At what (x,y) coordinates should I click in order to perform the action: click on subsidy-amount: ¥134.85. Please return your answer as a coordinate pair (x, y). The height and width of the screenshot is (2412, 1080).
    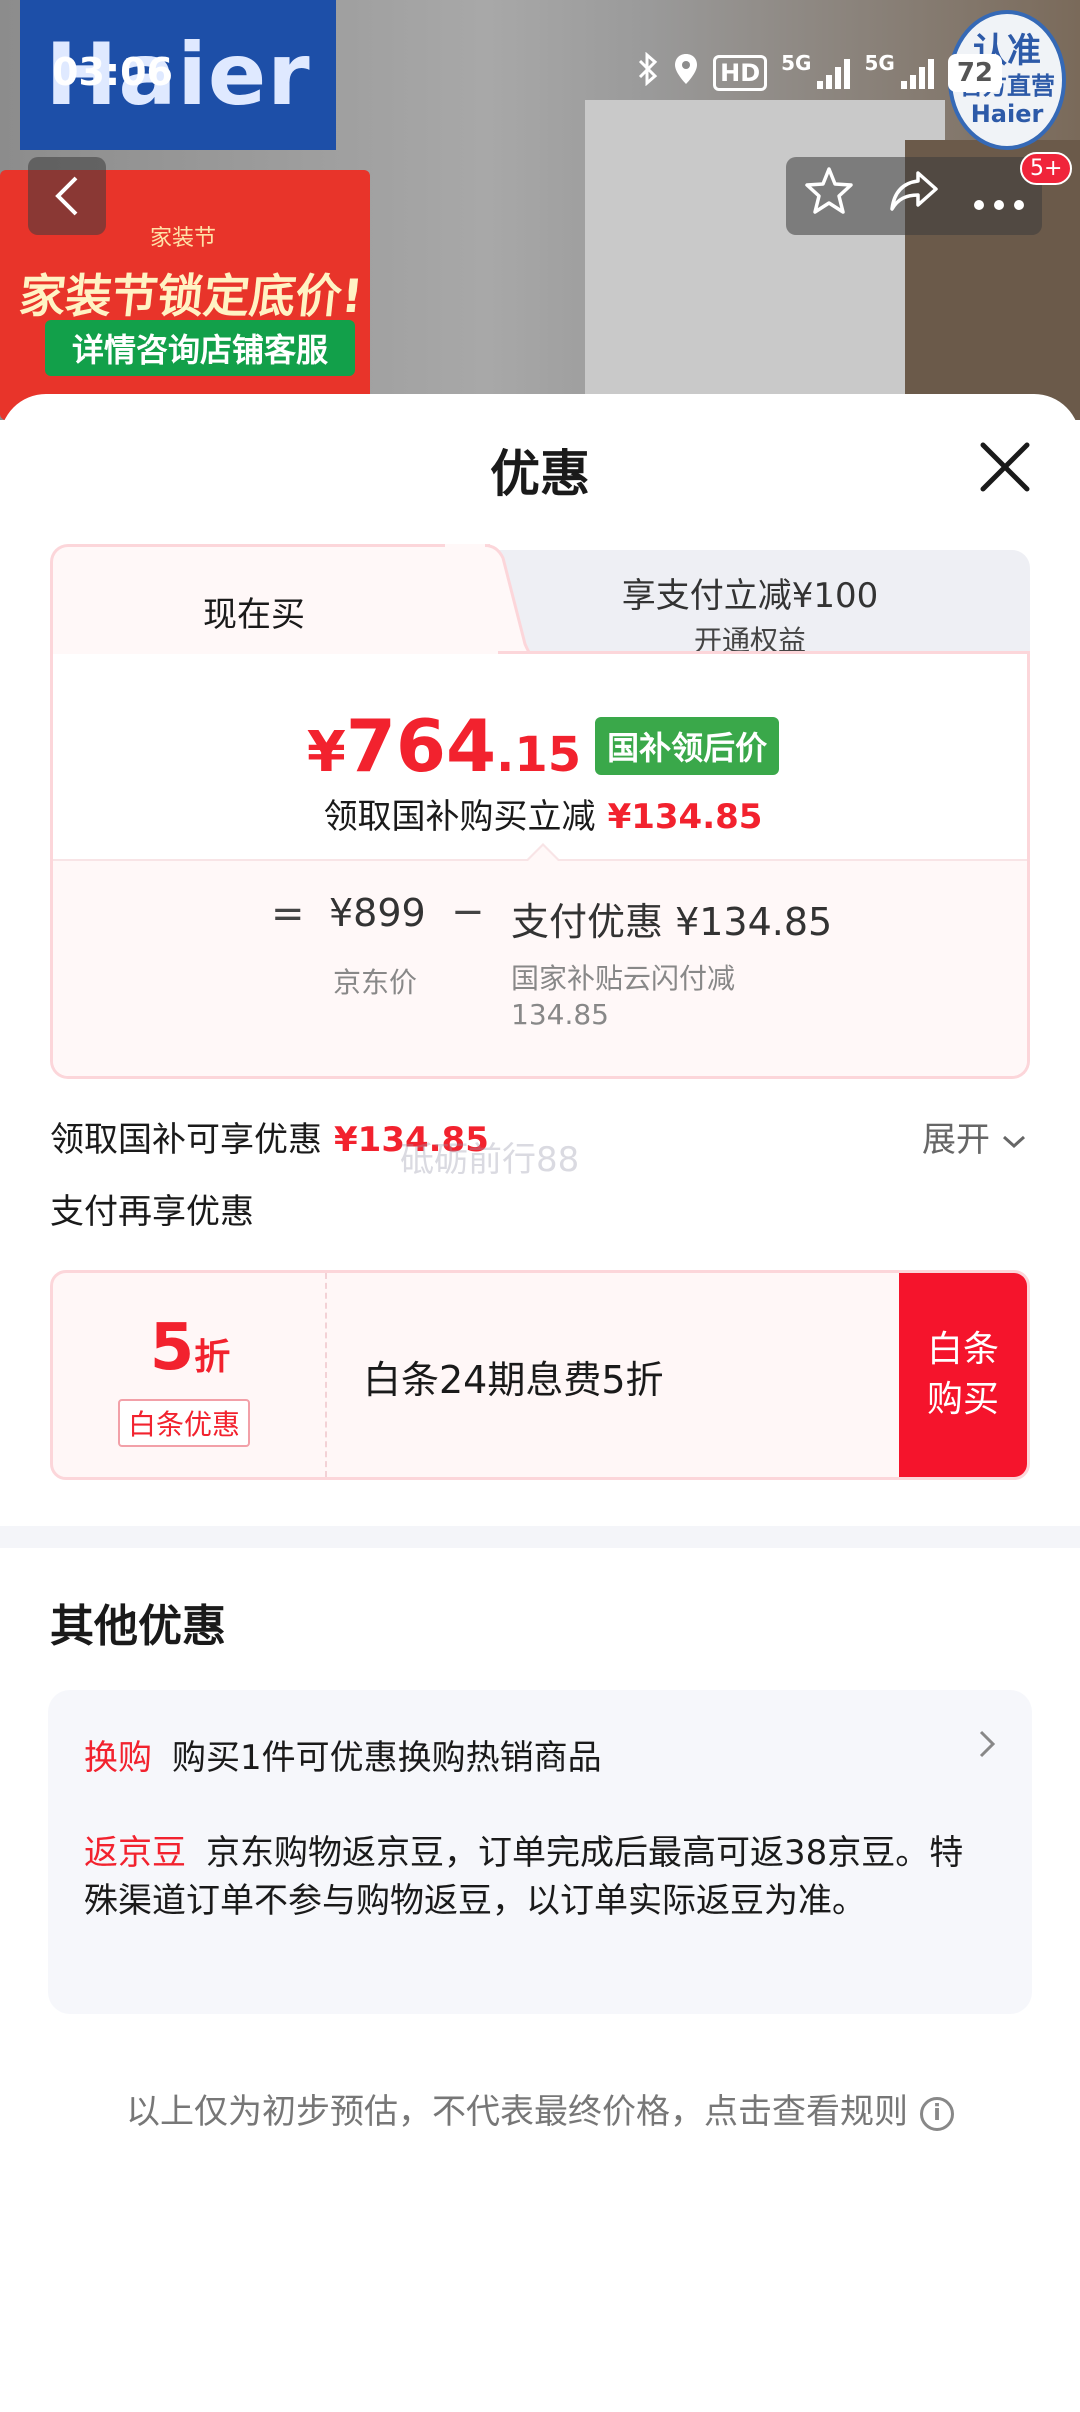
    Looking at the image, I should click on (685, 817).